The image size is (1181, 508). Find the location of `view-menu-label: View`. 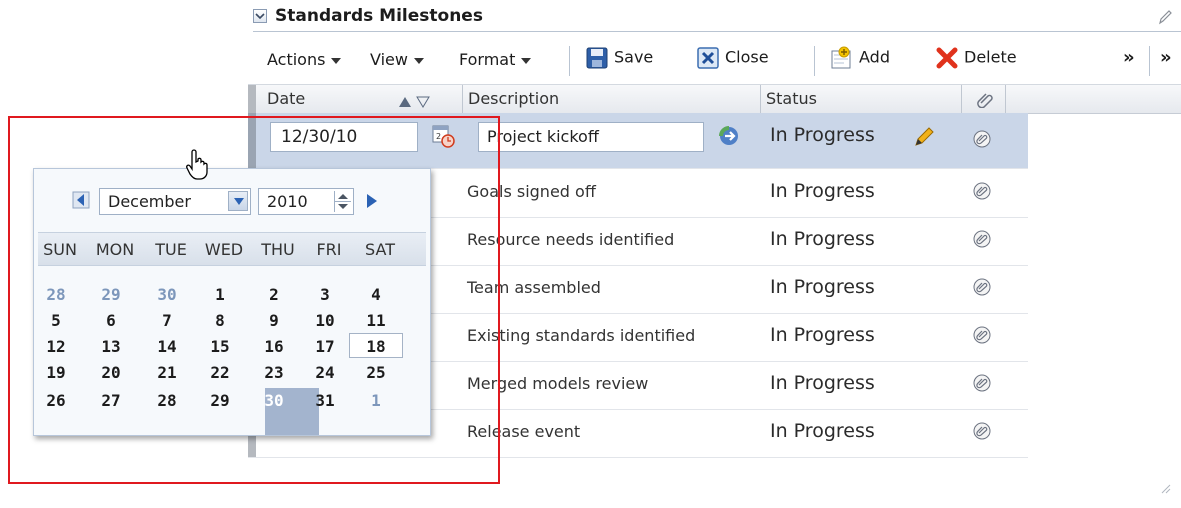

view-menu-label: View is located at coordinates (389, 59).